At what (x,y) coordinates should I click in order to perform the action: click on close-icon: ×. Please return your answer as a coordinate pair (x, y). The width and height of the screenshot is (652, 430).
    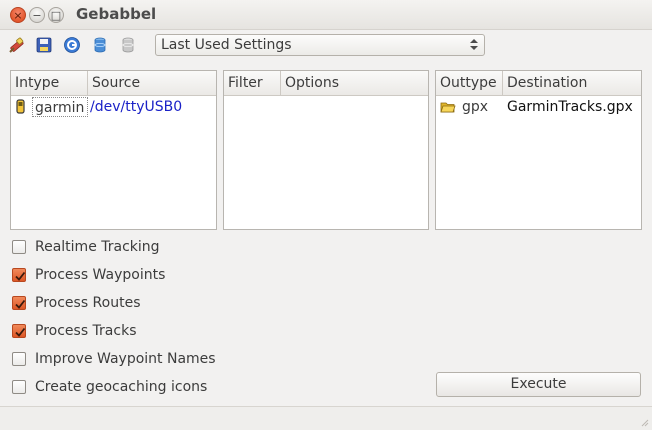
    Looking at the image, I should click on (18, 15).